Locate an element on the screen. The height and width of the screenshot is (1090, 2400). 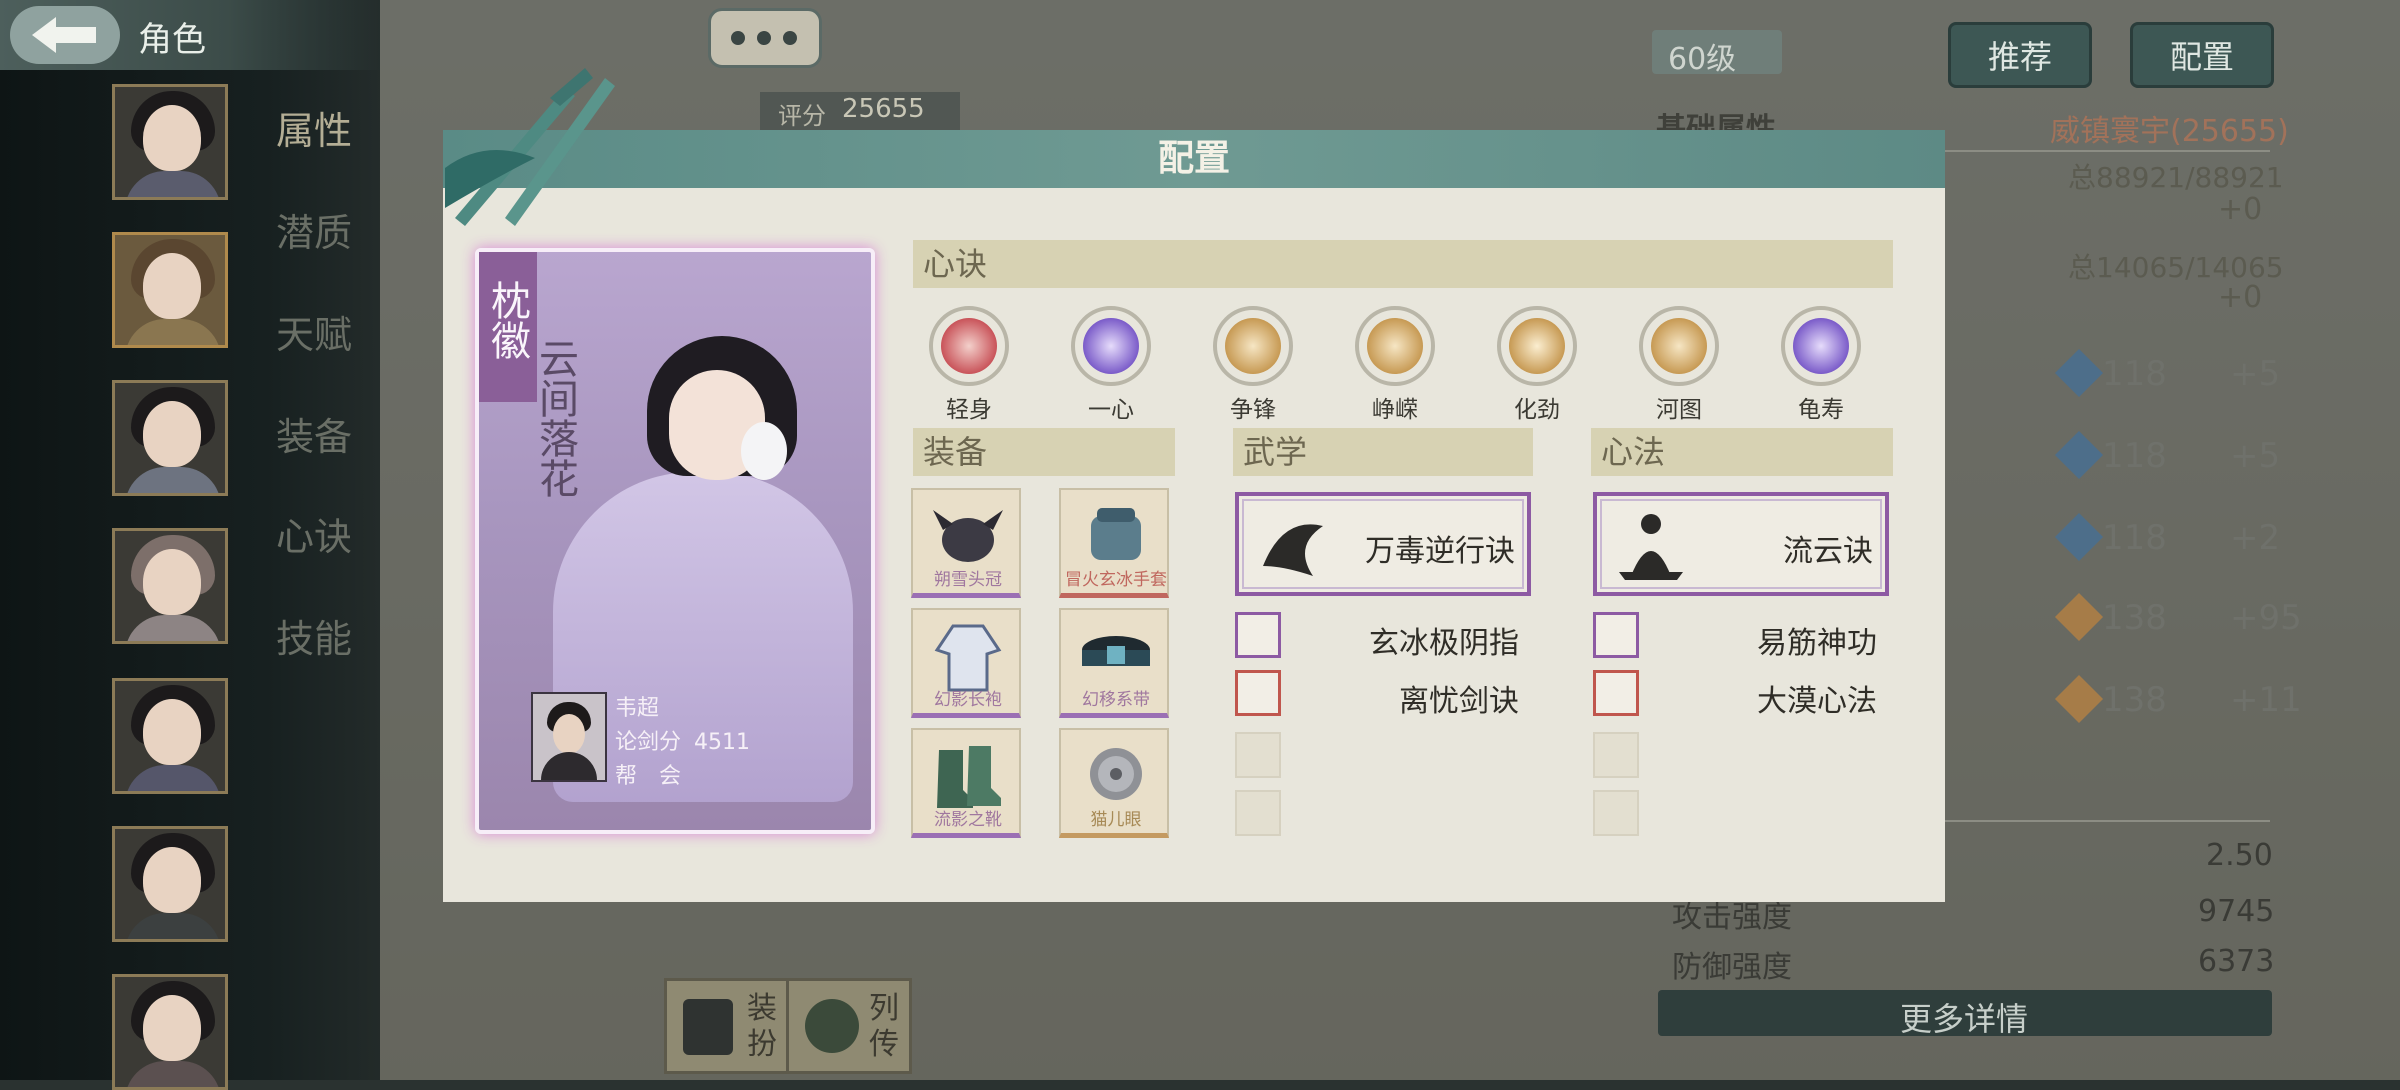
xinjue-slot: 争锋 is located at coordinates (1253, 365).